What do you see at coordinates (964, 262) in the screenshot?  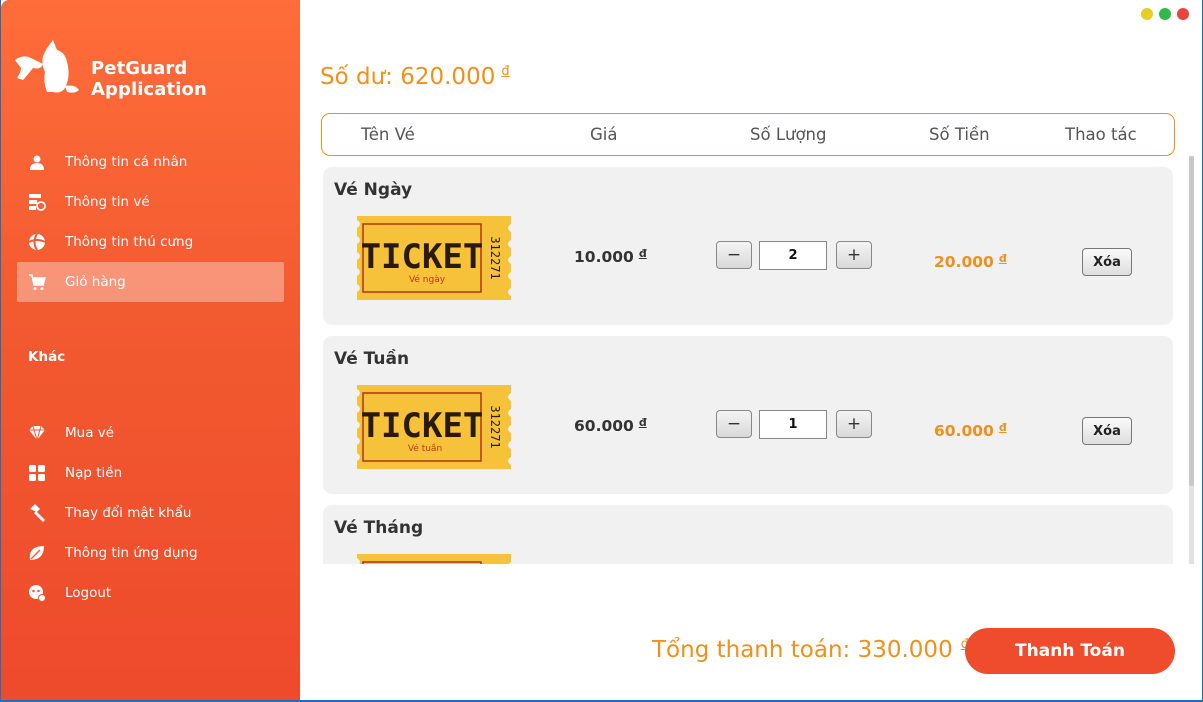 I see `amount-value: 20.000` at bounding box center [964, 262].